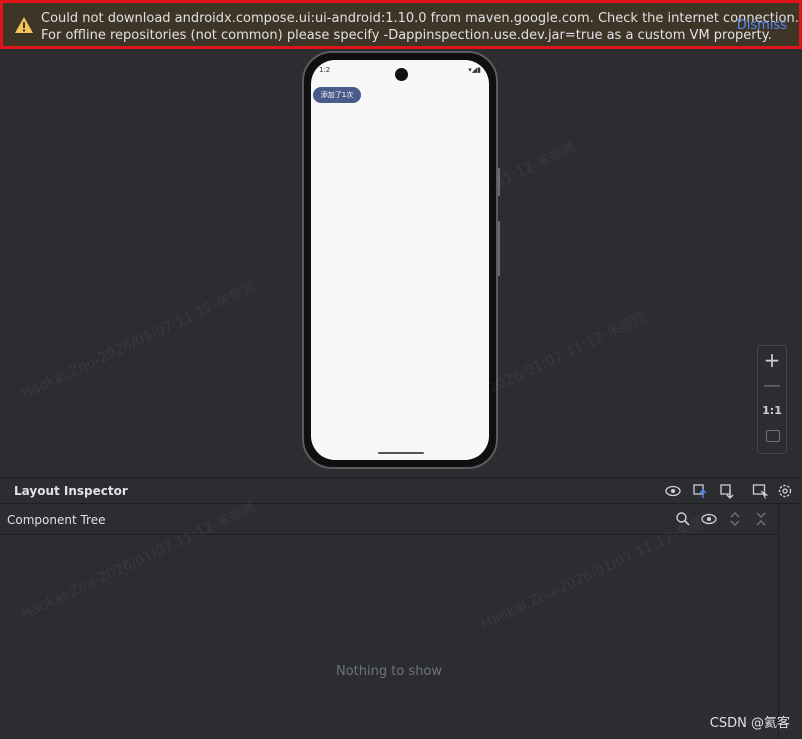 The height and width of the screenshot is (739, 802). Describe the element at coordinates (785, 491) in the screenshot. I see `gear-icon` at that location.